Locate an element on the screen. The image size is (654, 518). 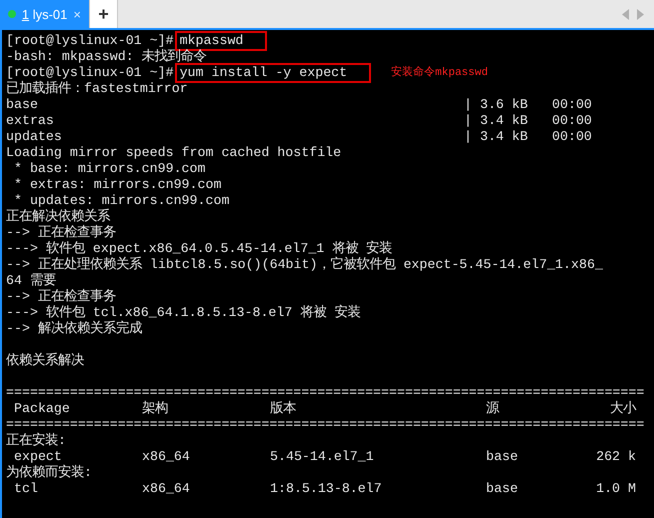
output-line: ---> 软件包 tcl.x86_64.1.8.5.13-8.el7 将被 安装 is located at coordinates (183, 312).